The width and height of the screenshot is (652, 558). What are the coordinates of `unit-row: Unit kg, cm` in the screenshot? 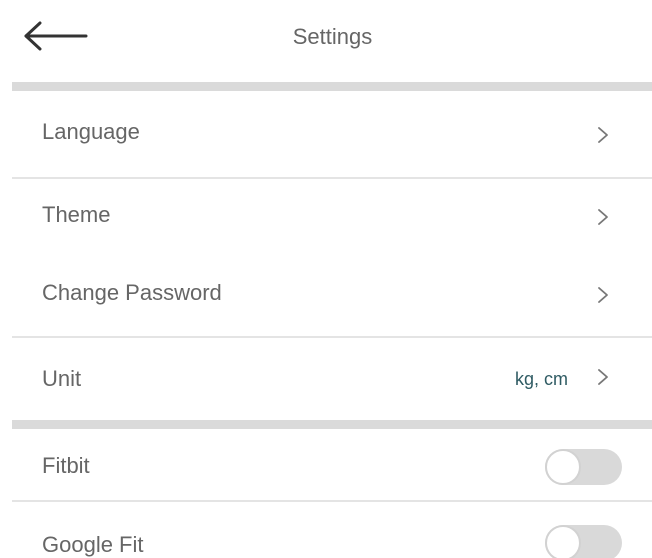 It's located at (332, 379).